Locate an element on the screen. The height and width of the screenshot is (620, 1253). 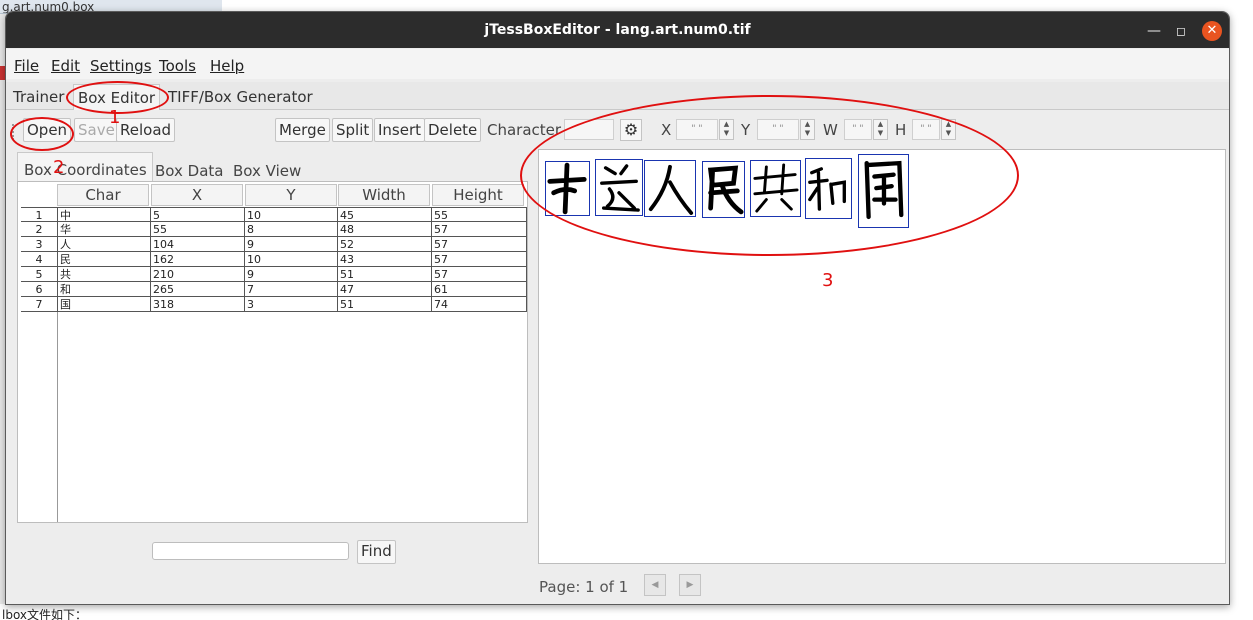
tab-box-coordinates: Box Coordinates is located at coordinates (85, 167).